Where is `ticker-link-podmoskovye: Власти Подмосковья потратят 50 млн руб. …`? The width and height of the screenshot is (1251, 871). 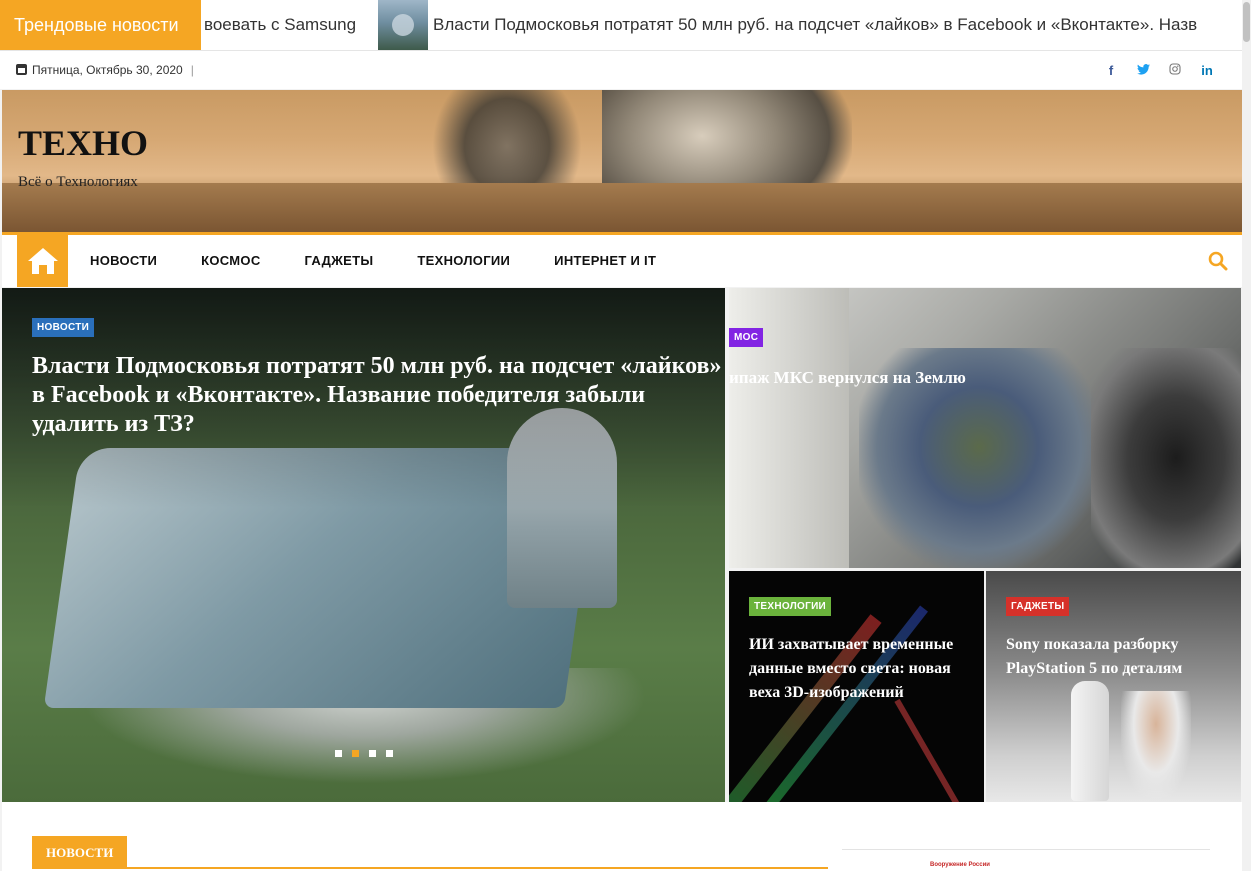 ticker-link-podmoskovye: Власти Подмосковья потратят 50 млн руб. … is located at coordinates (815, 25).